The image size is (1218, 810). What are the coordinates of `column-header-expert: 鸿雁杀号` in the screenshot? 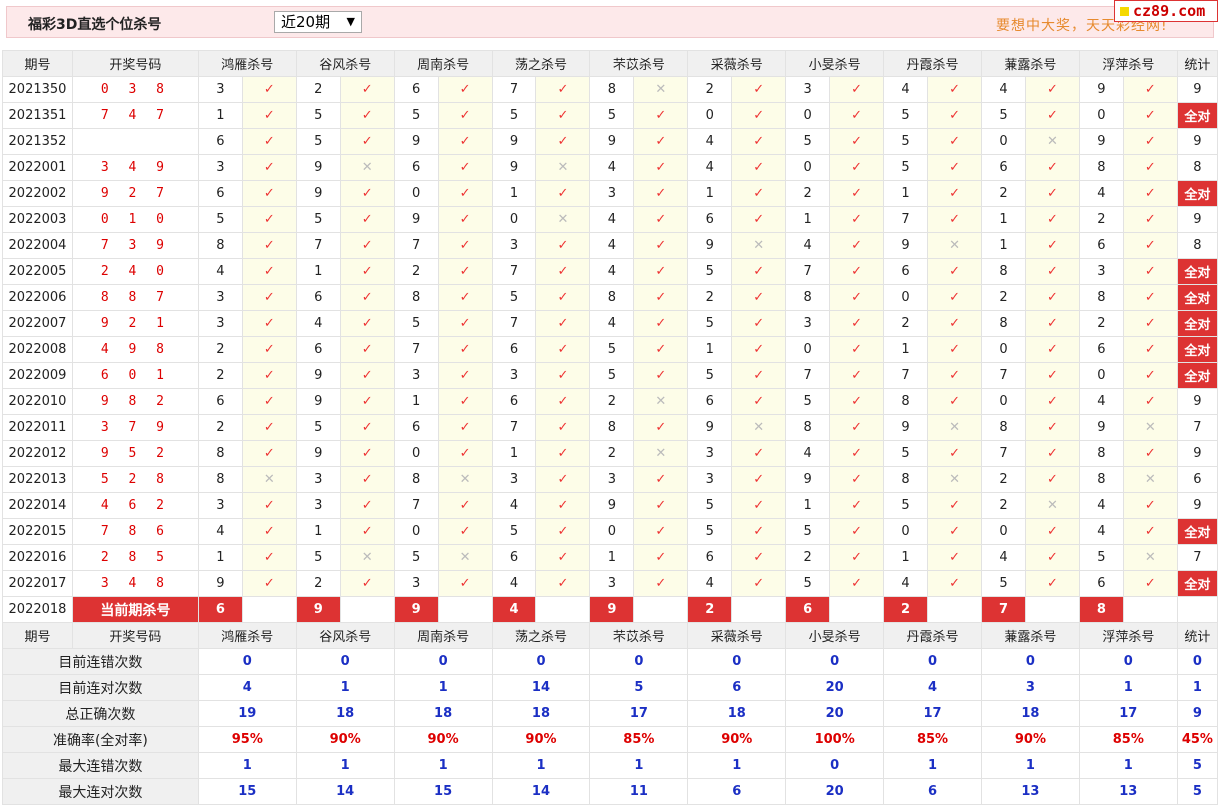 It's located at (247, 635).